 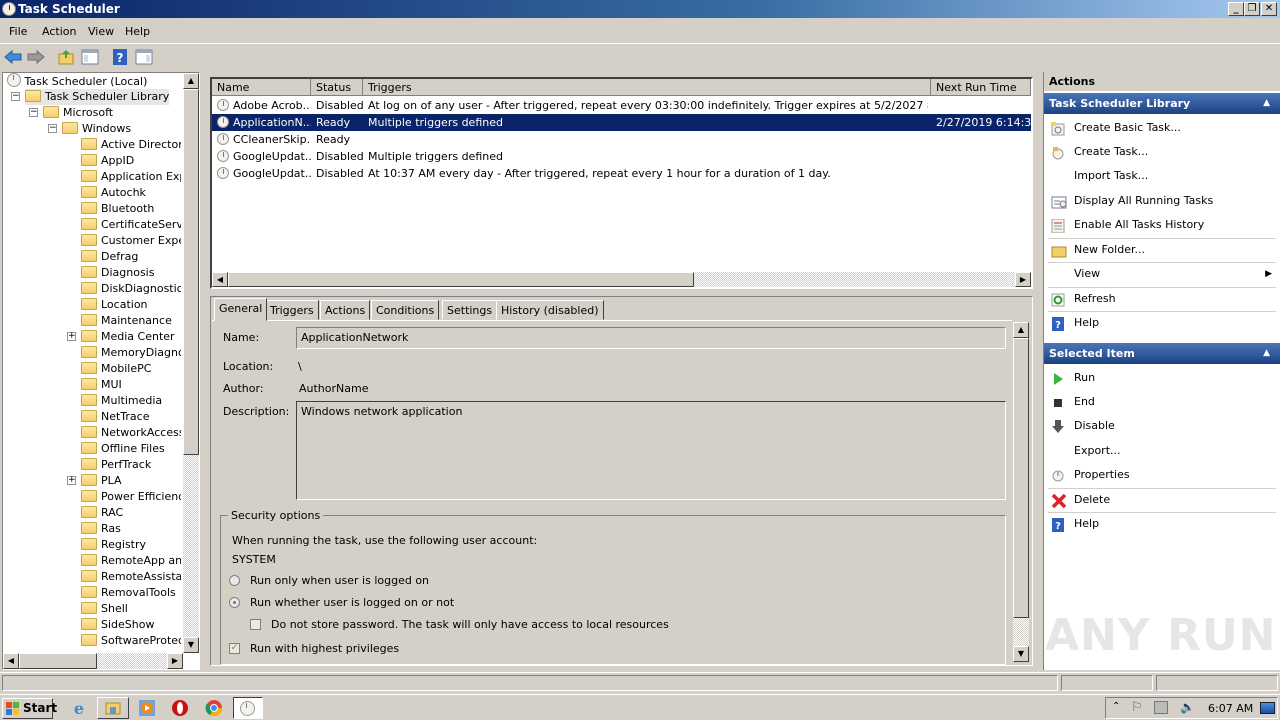 What do you see at coordinates (96, 129) in the screenshot?
I see `tree-item-windows: Windows` at bounding box center [96, 129].